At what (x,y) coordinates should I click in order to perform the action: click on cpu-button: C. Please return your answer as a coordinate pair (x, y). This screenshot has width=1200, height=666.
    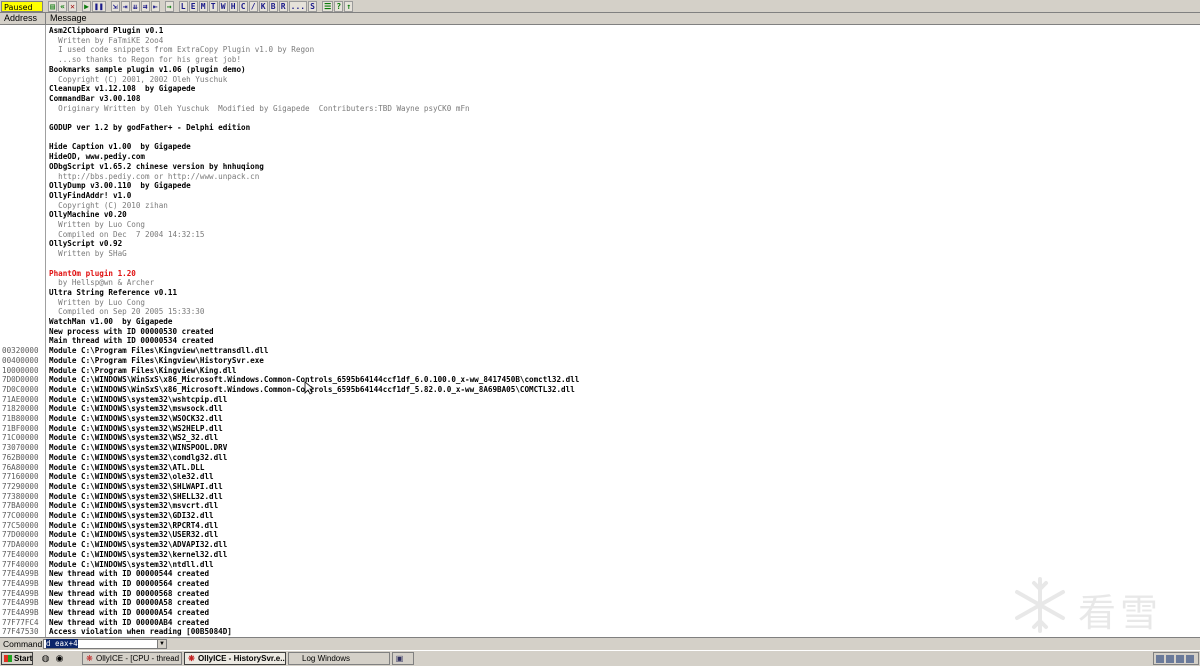
    Looking at the image, I should click on (243, 6).